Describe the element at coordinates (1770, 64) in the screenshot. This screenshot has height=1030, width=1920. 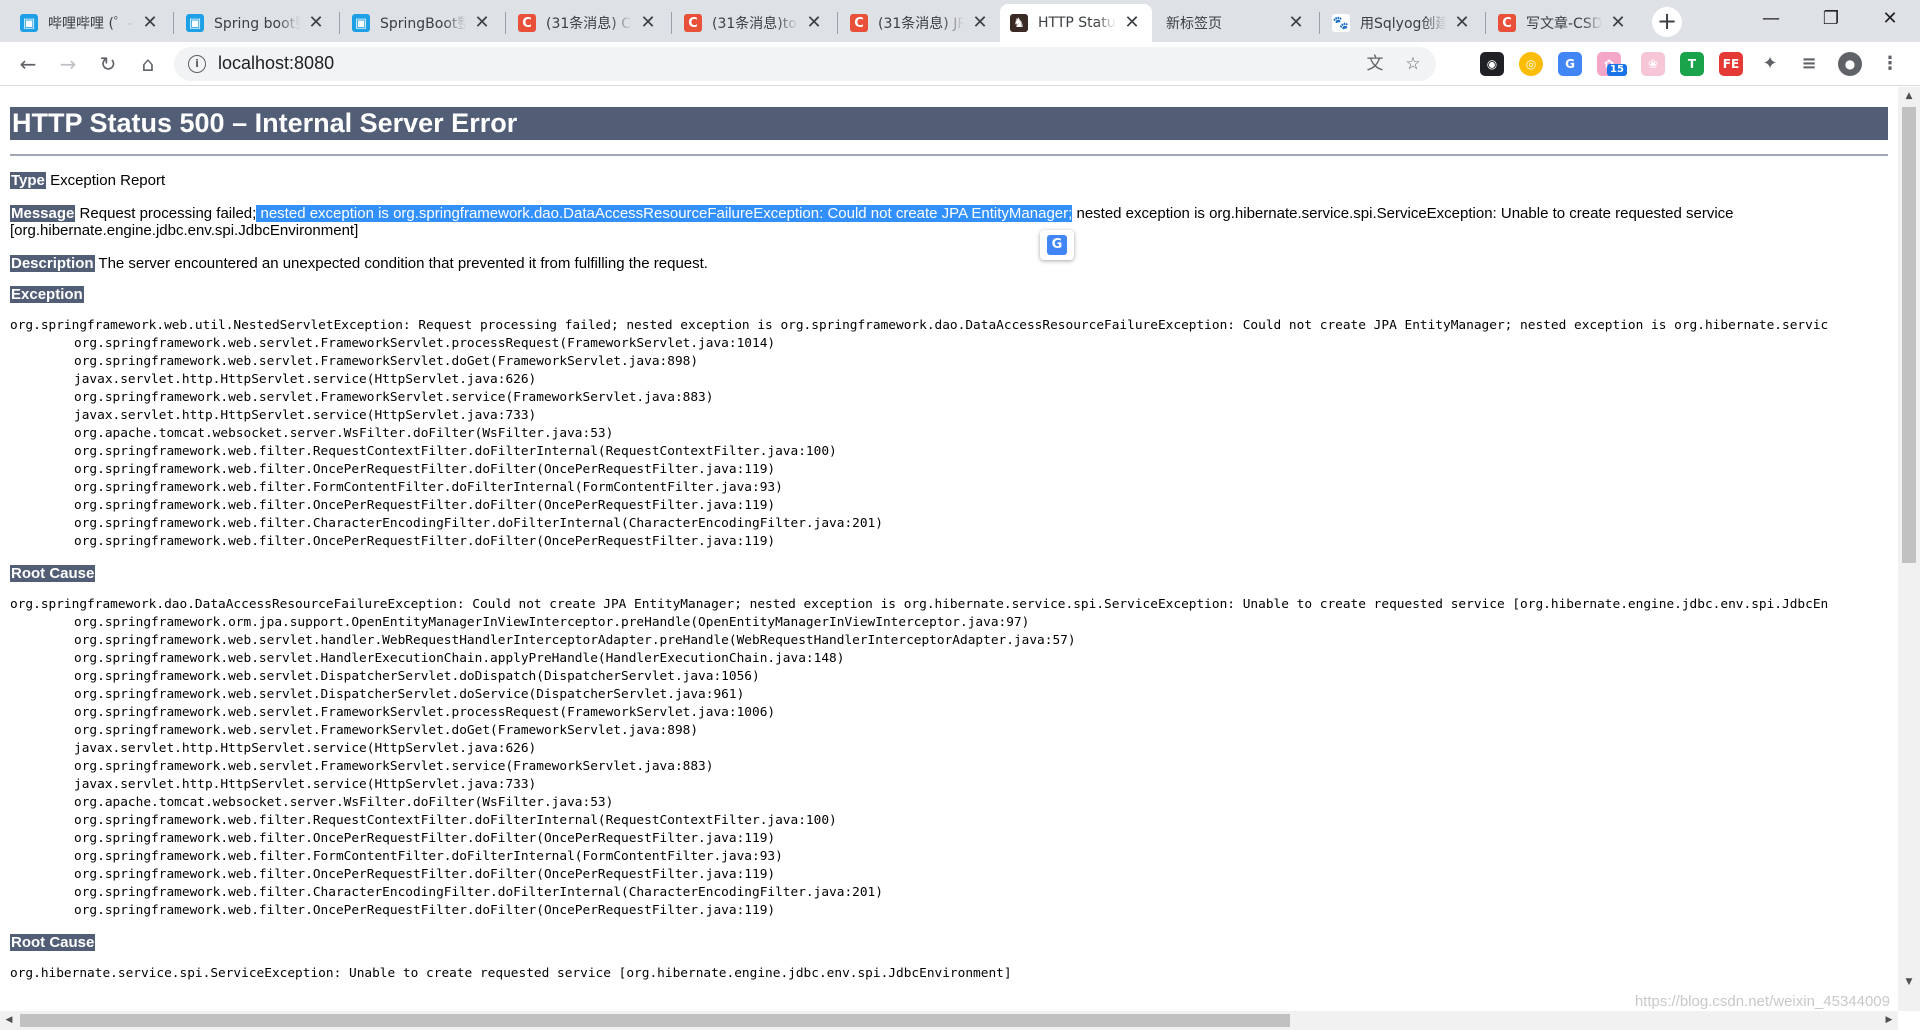
I see `puzzle-icon: ✦` at that location.